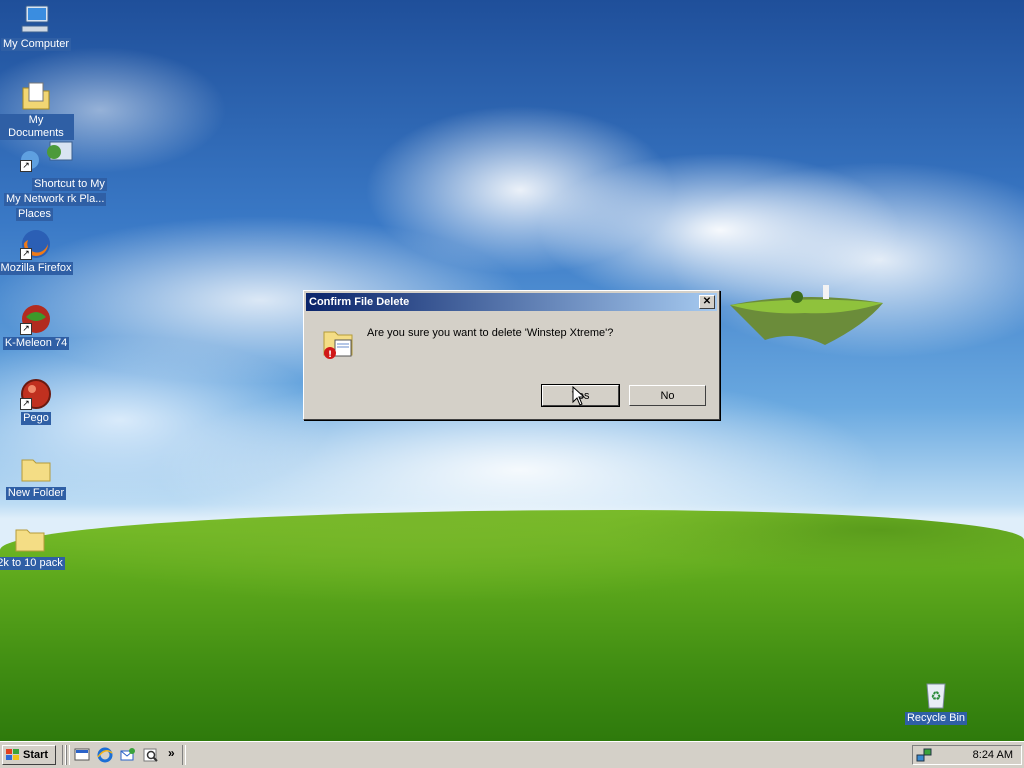 This screenshot has width=1024, height=768. Describe the element at coordinates (667, 395) in the screenshot. I see `no-button: No` at that location.